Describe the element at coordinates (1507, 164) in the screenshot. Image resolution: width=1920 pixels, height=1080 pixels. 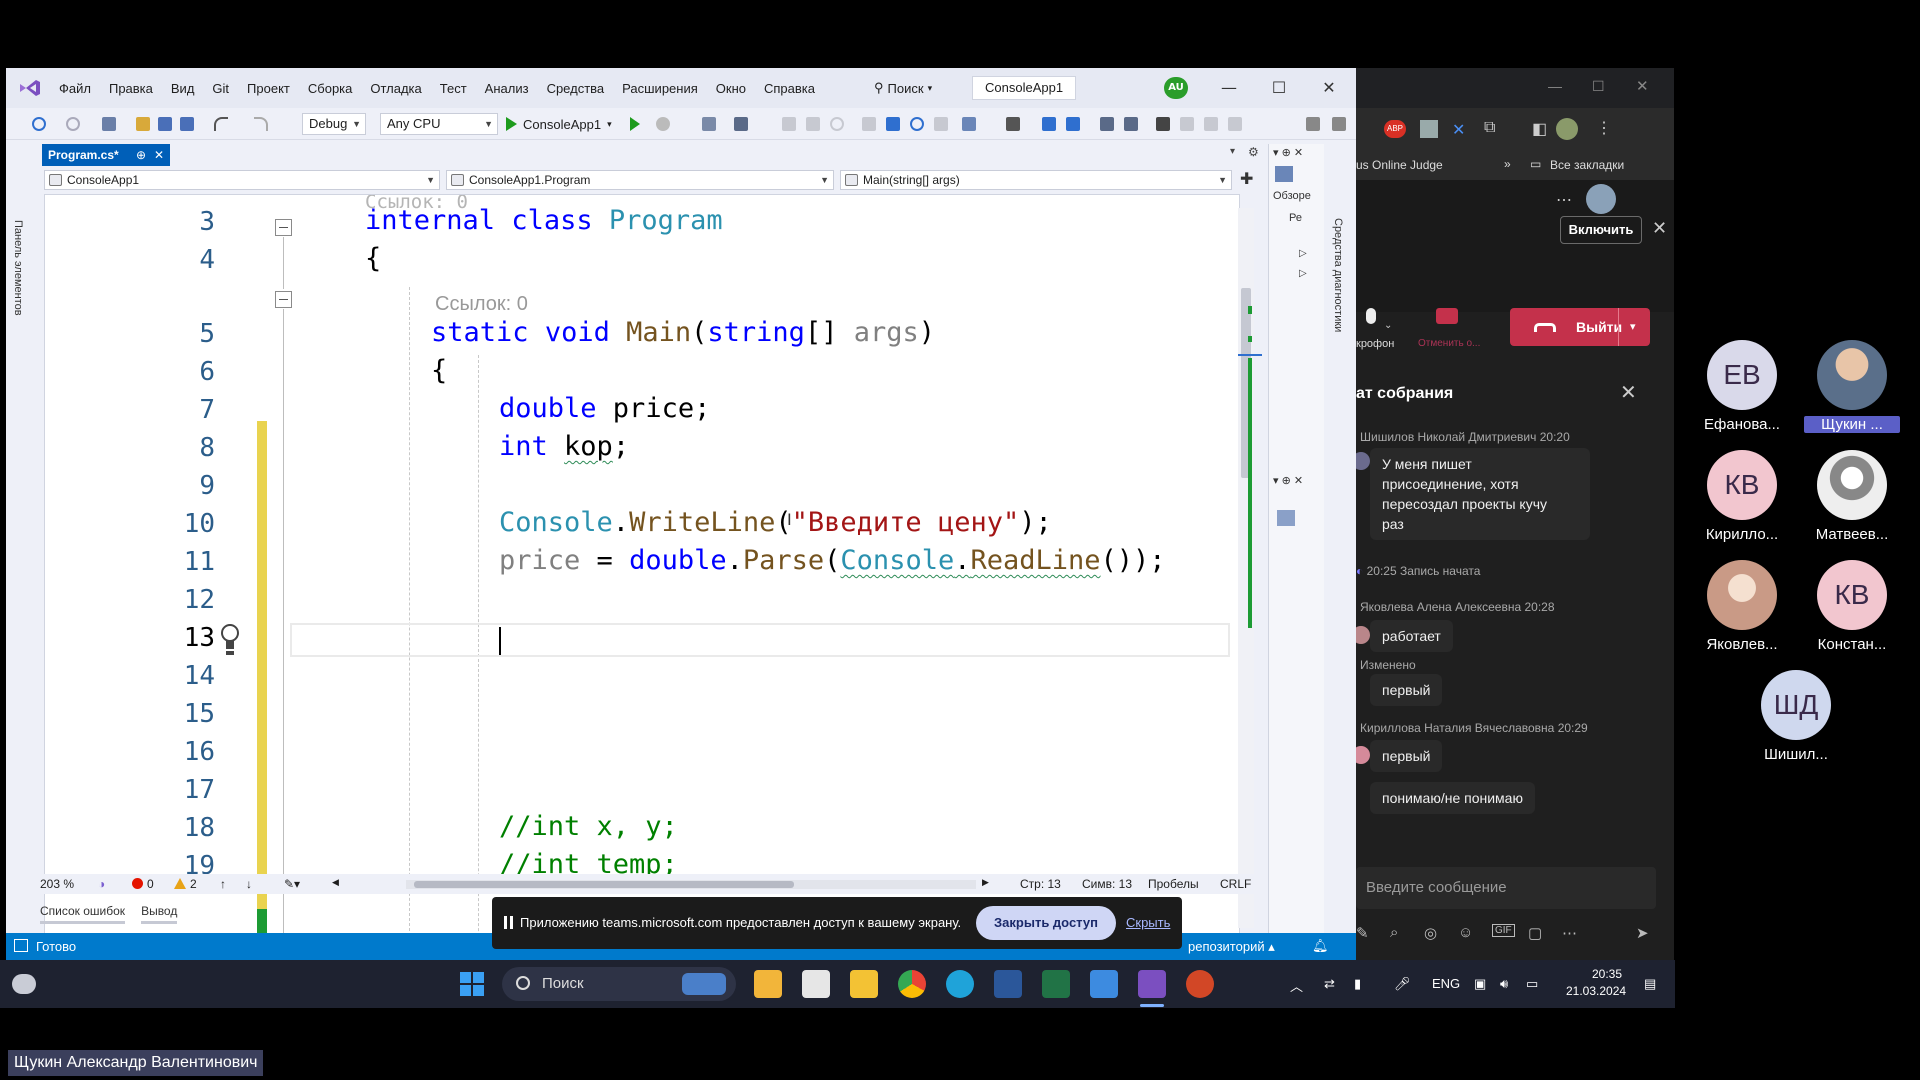
I see `bookmarks-overflow-icon: »` at that location.